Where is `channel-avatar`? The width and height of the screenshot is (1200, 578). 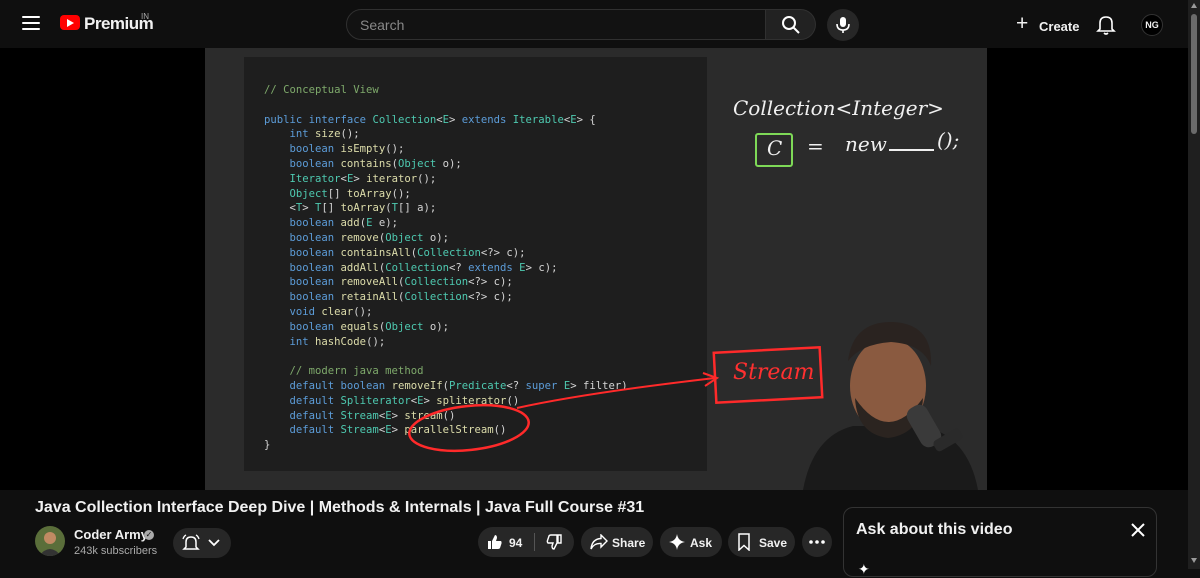 channel-avatar is located at coordinates (50, 541).